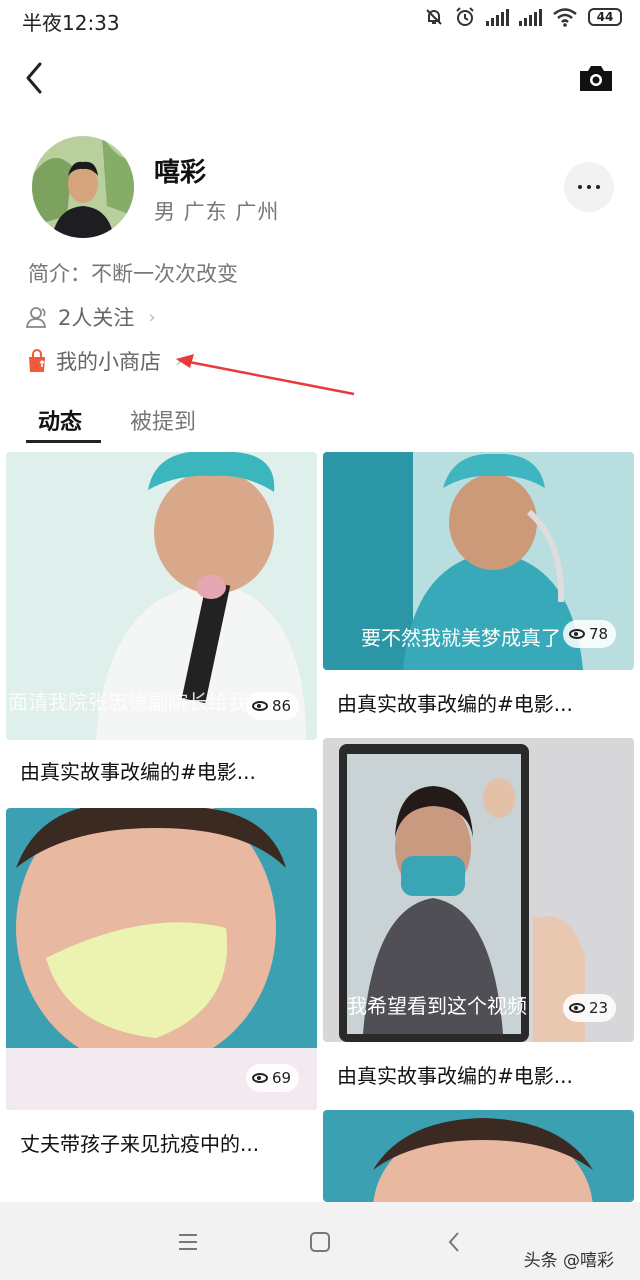 This screenshot has height=1280, width=640. I want to click on back-nav-button, so click(454, 1242).